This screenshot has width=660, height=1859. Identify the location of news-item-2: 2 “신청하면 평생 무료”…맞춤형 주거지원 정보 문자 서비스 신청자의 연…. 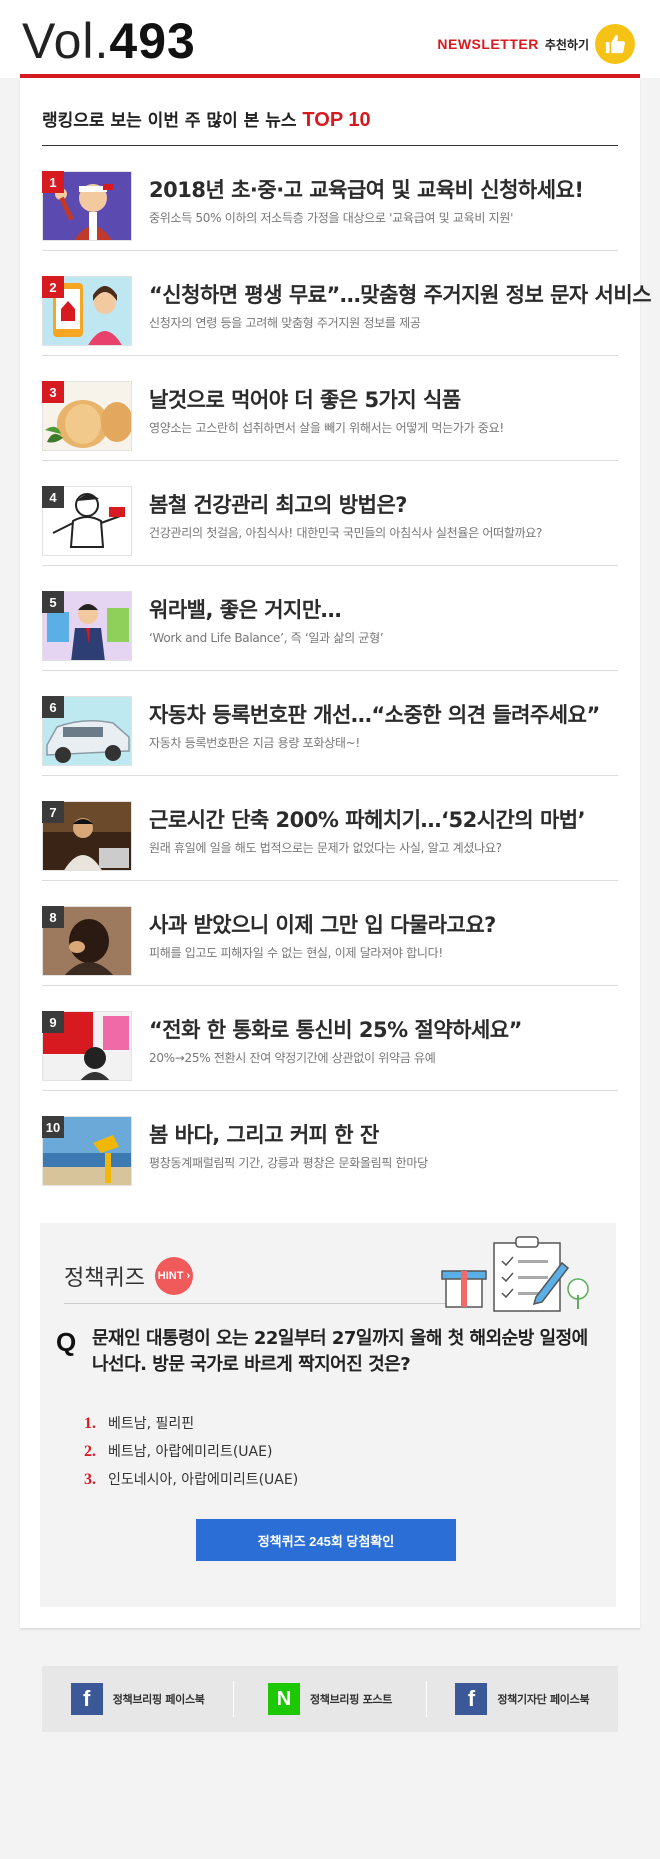
(347, 303).